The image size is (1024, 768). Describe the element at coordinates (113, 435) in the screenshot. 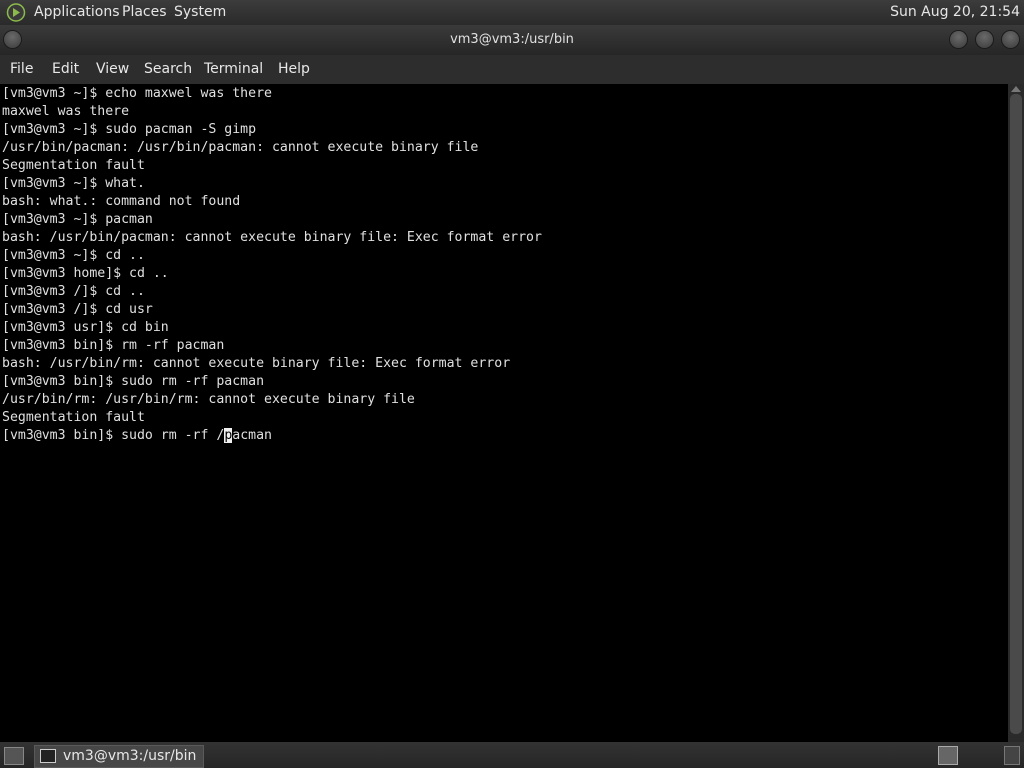

I see `terminal-input-before-cursor: [vm3@vm3 bin]$ sudo rm -rf /` at that location.